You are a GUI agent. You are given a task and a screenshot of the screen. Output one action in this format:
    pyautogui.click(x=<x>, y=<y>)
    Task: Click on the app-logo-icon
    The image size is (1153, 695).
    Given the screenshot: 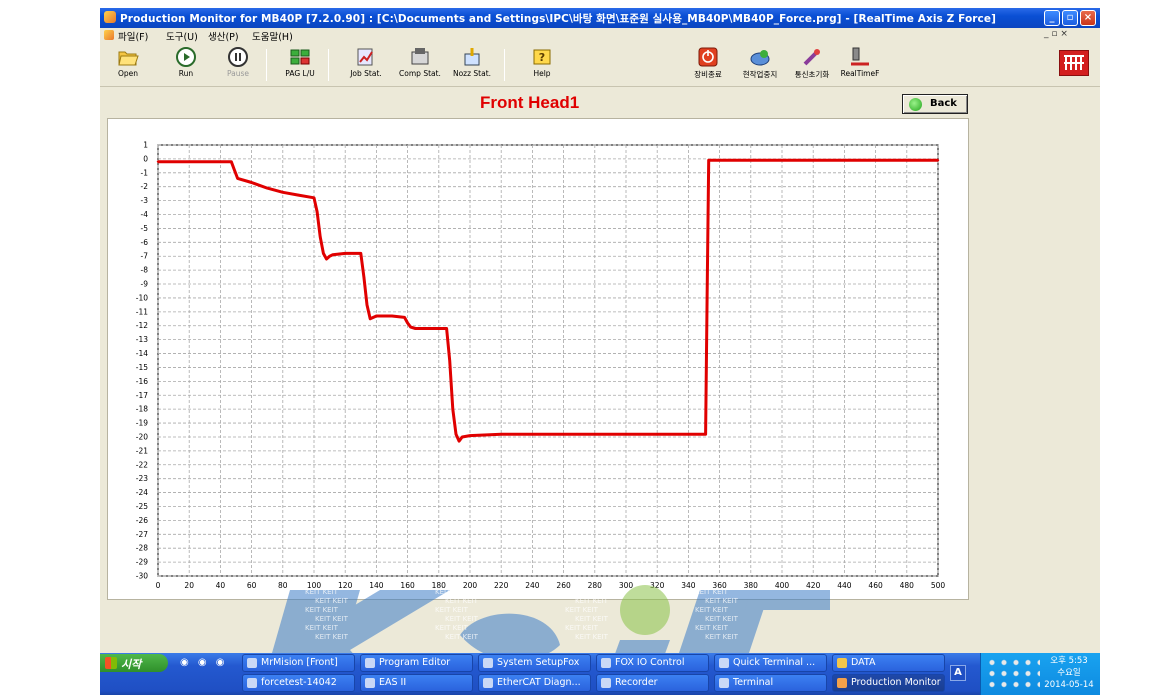 What is the action you would take?
    pyautogui.click(x=110, y=17)
    